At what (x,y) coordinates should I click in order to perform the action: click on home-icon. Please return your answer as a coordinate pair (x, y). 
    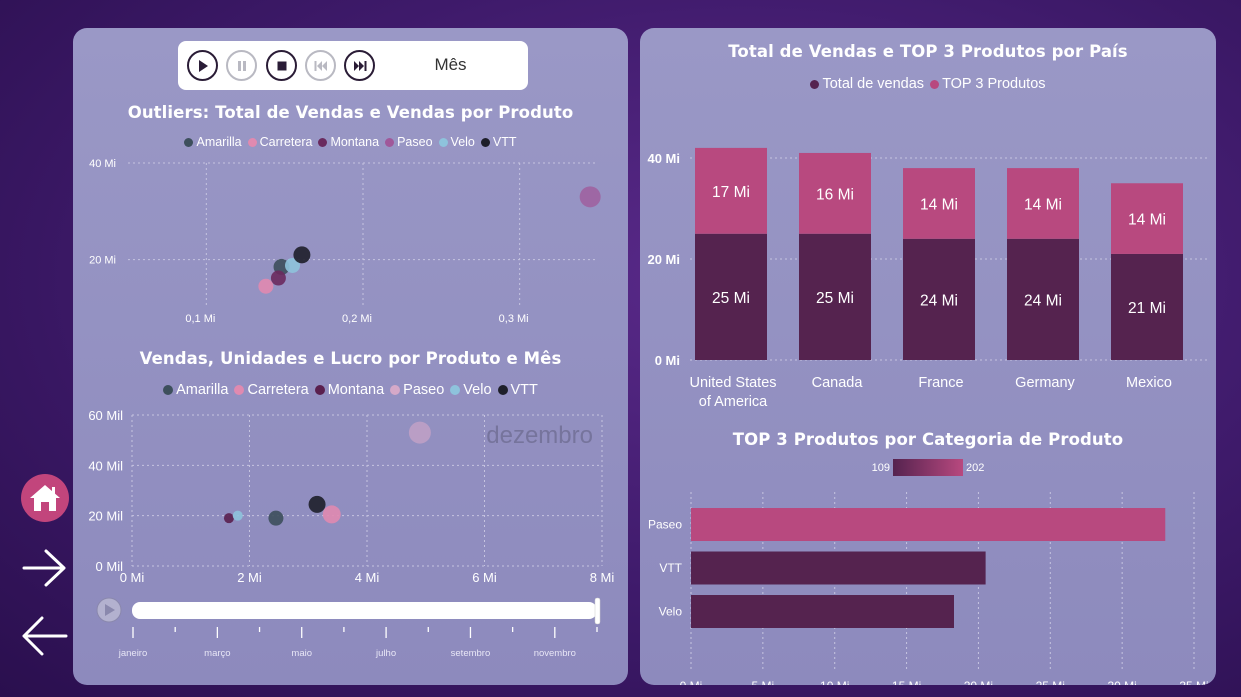
    Looking at the image, I should click on (45, 498).